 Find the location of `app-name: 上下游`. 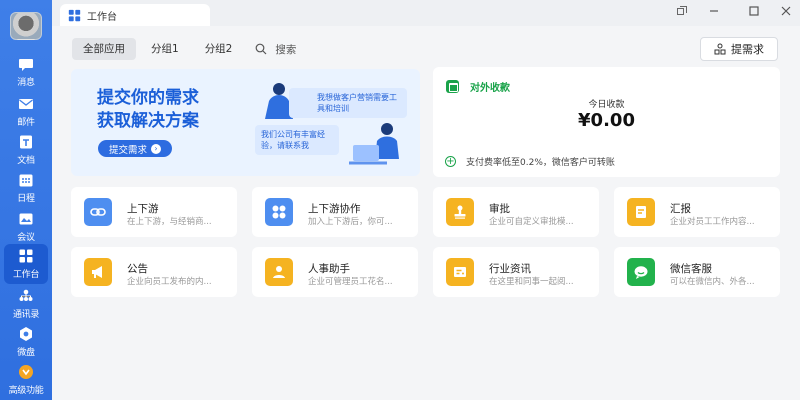

app-name: 上下游 is located at coordinates (143, 209).